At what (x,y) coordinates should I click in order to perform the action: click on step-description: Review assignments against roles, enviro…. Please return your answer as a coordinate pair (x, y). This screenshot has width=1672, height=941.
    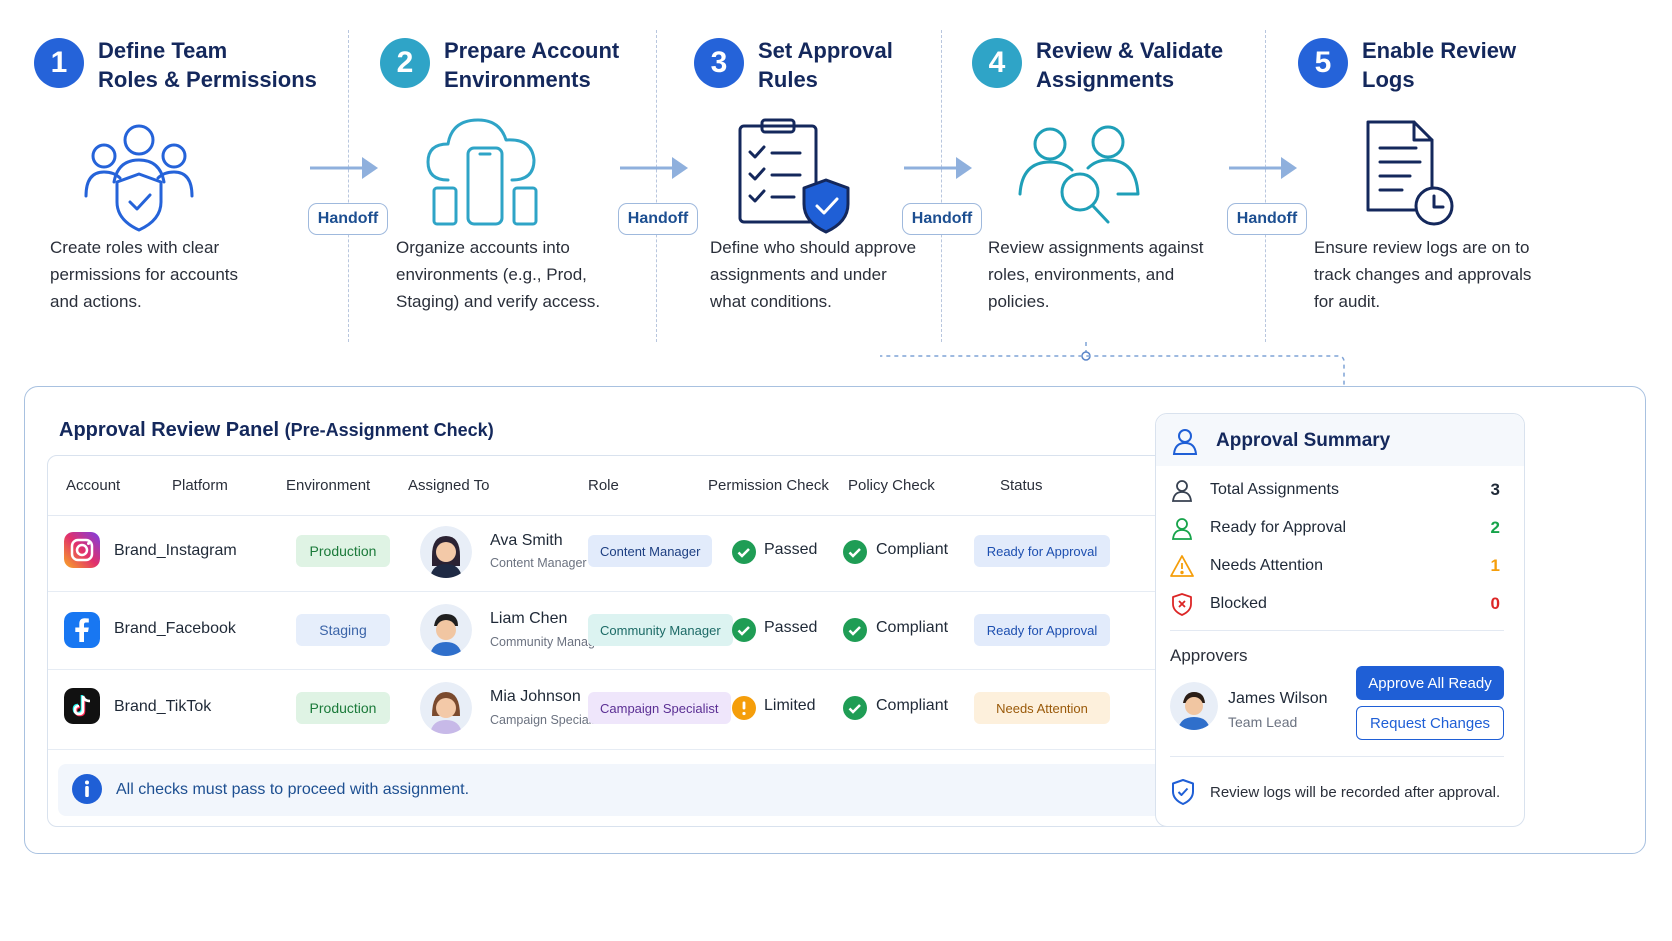
    Looking at the image, I should click on (1096, 274).